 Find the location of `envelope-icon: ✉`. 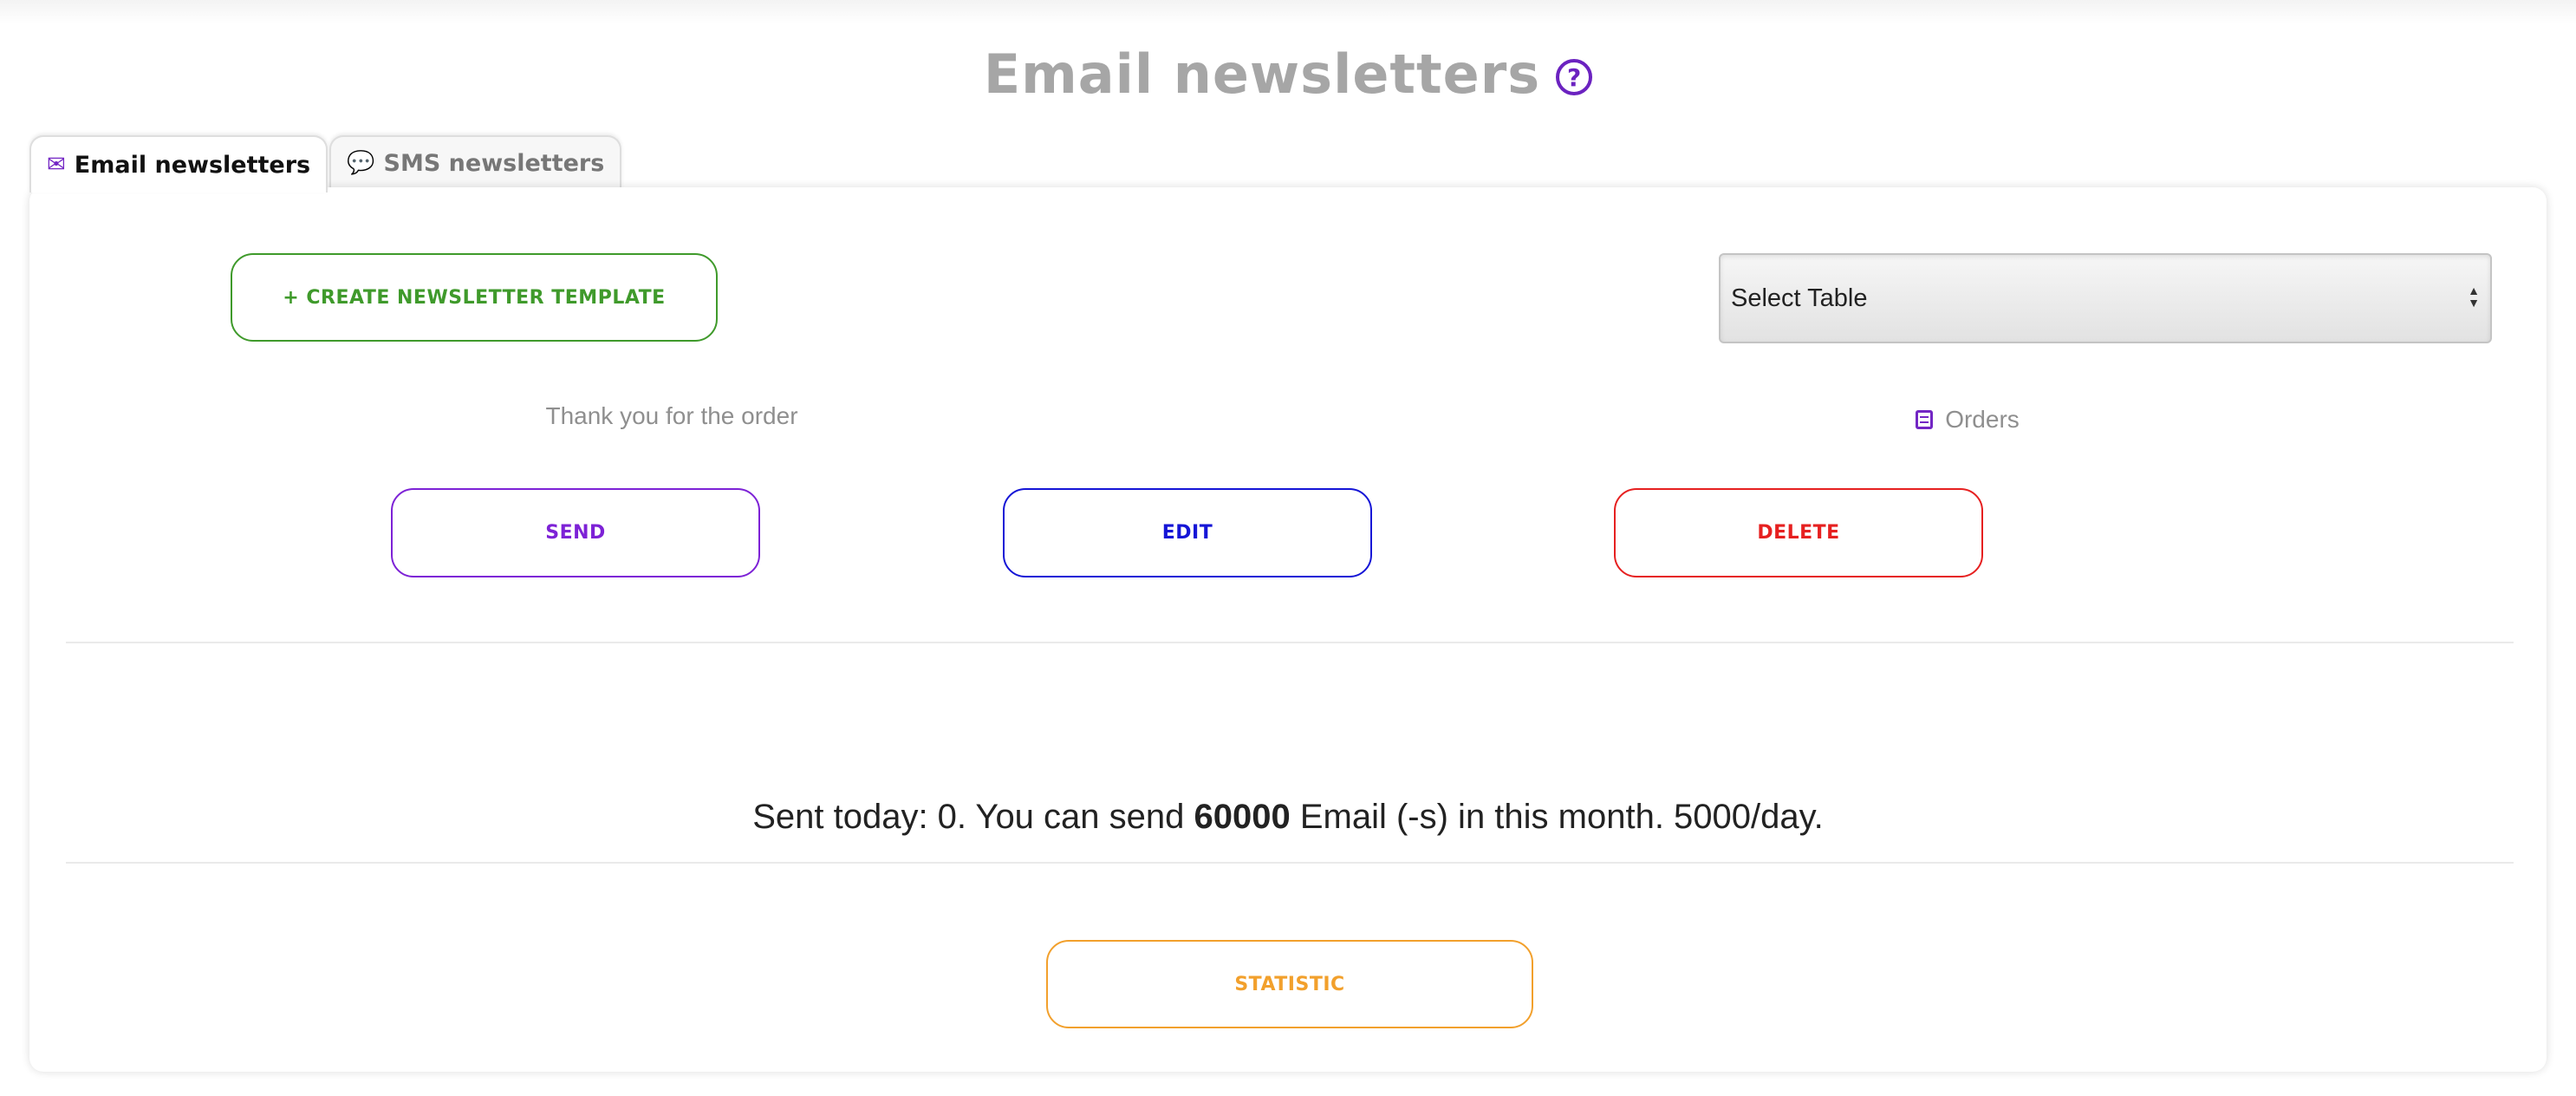

envelope-icon: ✉ is located at coordinates (56, 165).